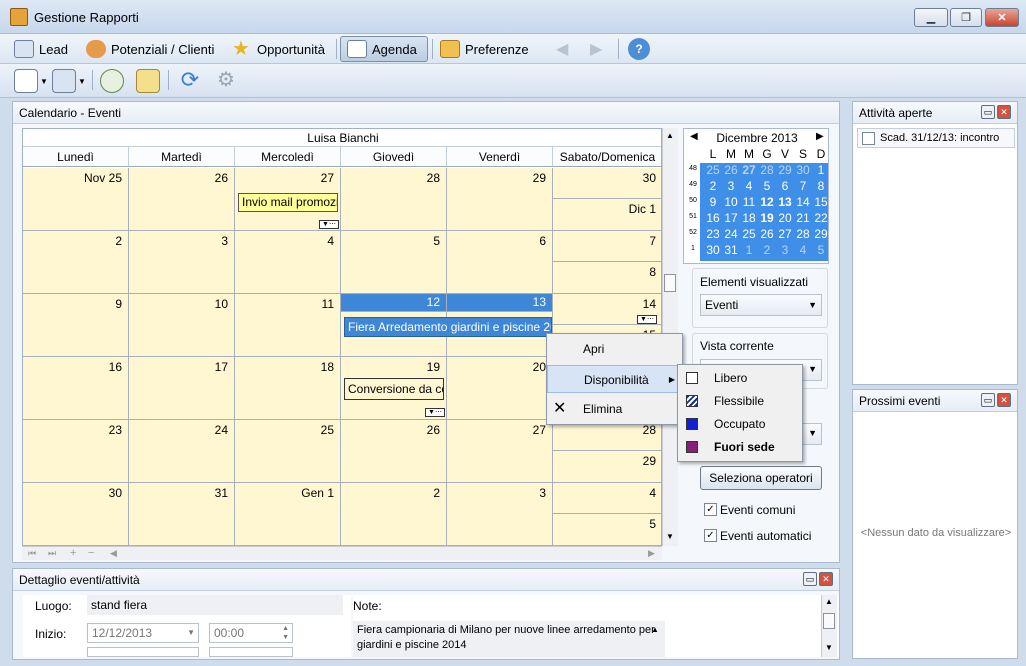  Describe the element at coordinates (607, 278) in the screenshot. I see `calendar-day-cell: 8` at that location.